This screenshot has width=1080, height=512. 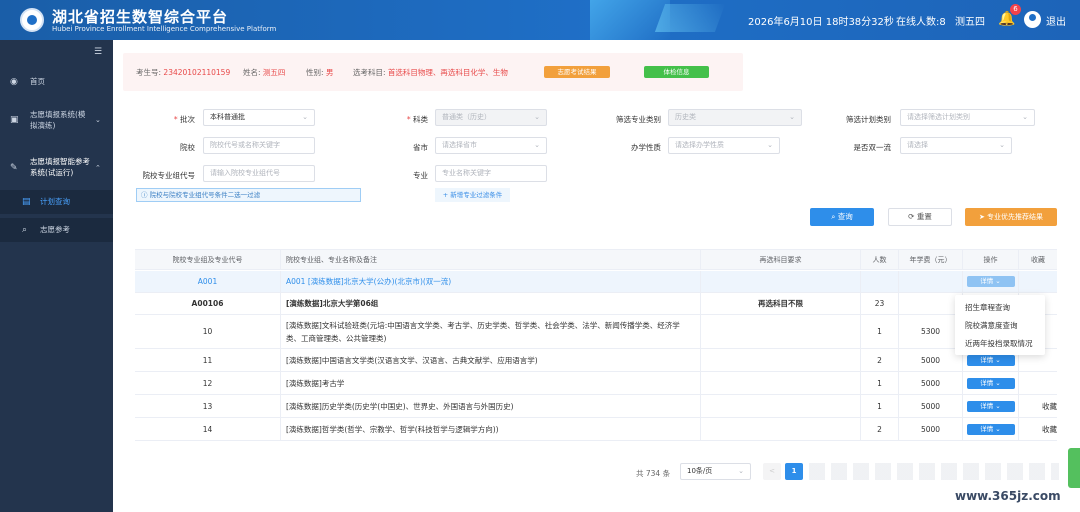 What do you see at coordinates (991, 325) in the screenshot?
I see `menu-item-satisfaction: 院校满意度查询` at bounding box center [991, 325].